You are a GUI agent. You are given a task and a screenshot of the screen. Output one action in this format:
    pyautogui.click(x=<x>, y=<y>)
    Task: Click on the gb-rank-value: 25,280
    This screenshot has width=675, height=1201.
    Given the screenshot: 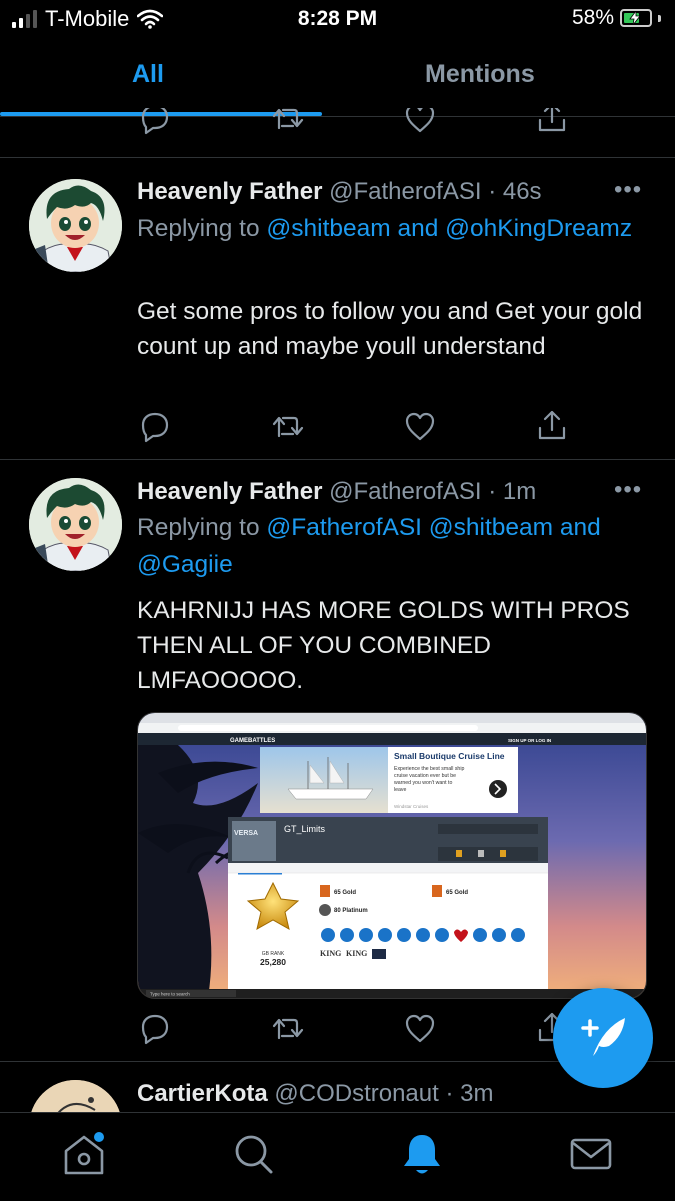 What is the action you would take?
    pyautogui.click(x=273, y=962)
    